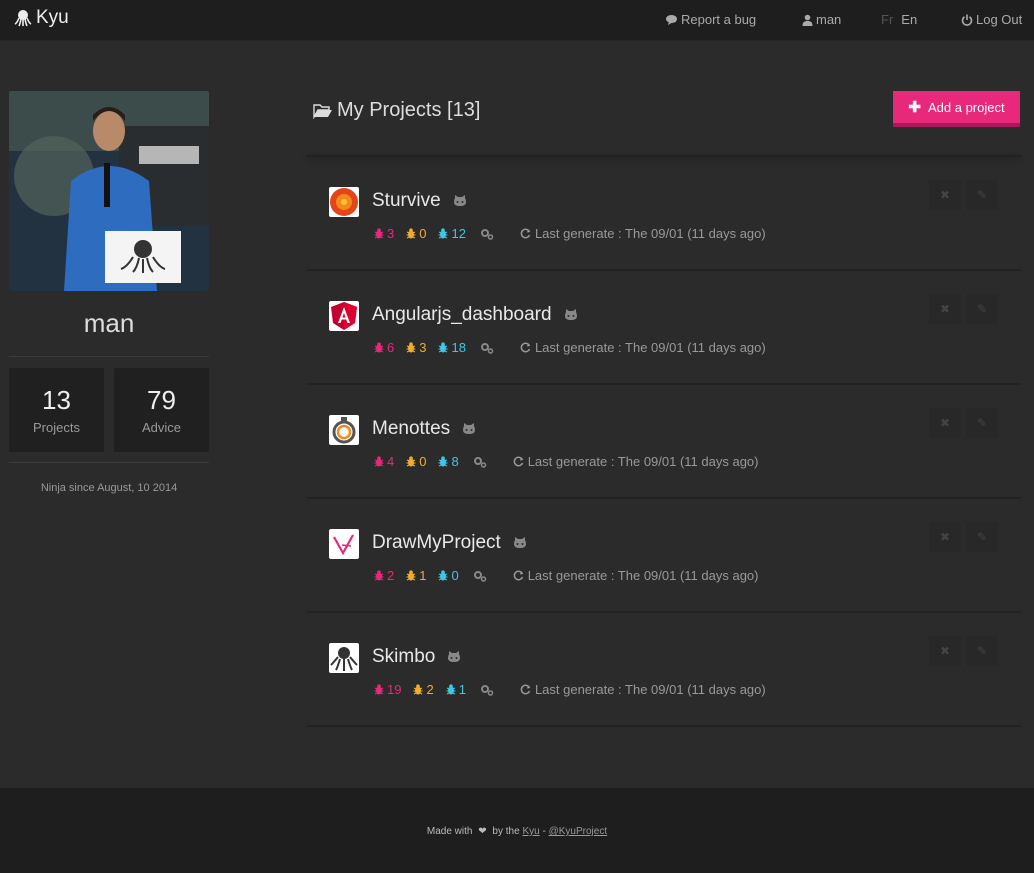 This screenshot has height=873, width=1034. I want to click on lang-fr-link: Fr, so click(887, 19).